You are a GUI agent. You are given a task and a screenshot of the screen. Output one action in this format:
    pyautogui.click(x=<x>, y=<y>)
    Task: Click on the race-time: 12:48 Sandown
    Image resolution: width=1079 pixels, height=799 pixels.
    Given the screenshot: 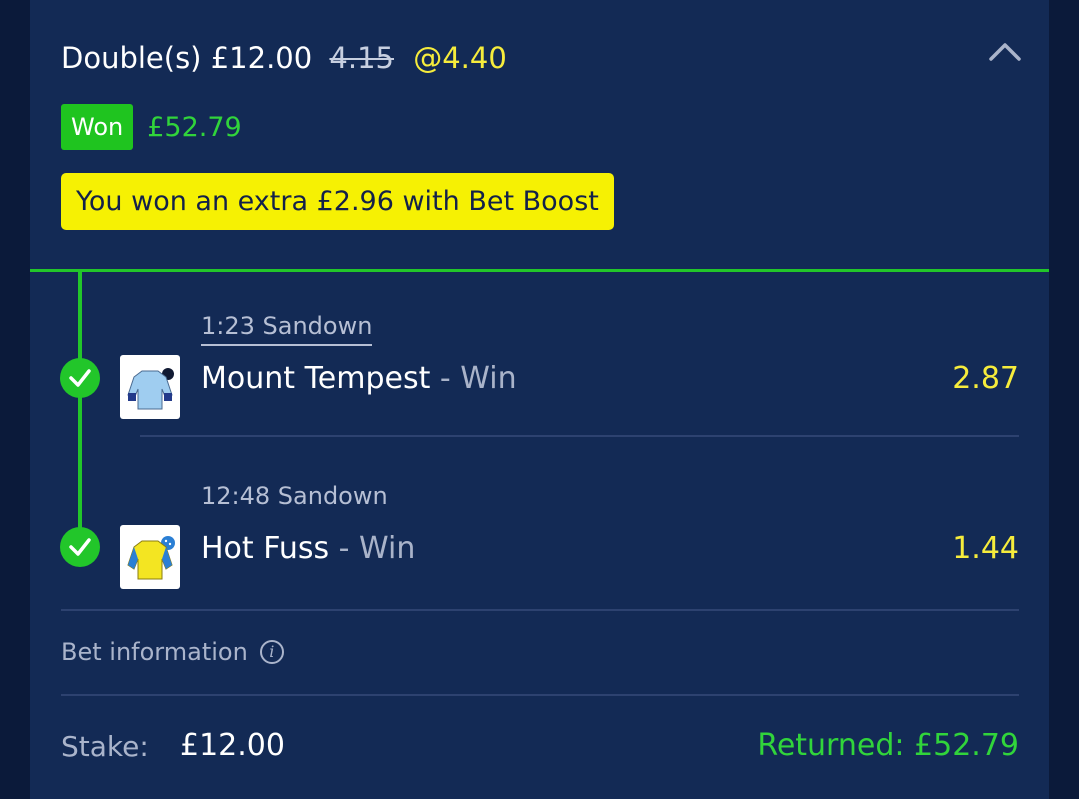 What is the action you would take?
    pyautogui.click(x=294, y=496)
    